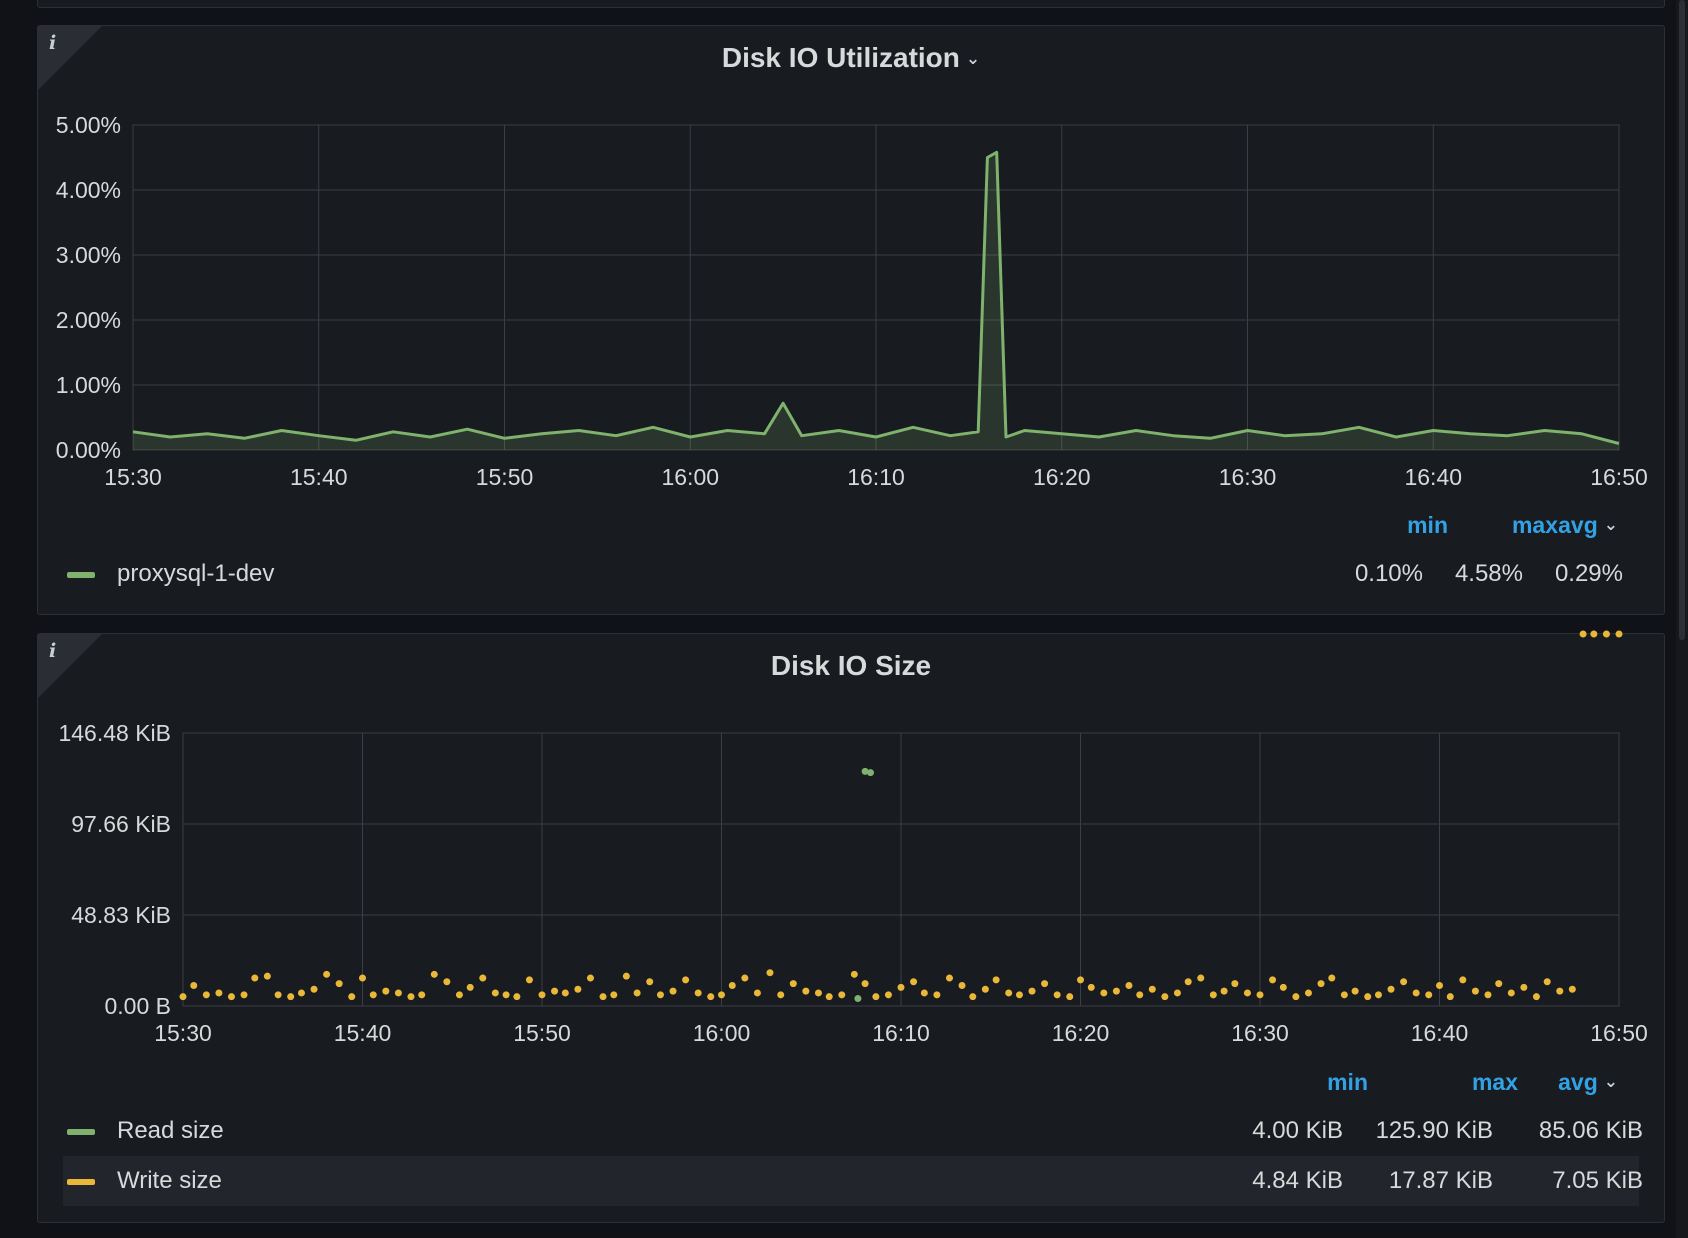  Describe the element at coordinates (1062, 477) in the screenshot. I see `x-tick-label: 16:20` at that location.